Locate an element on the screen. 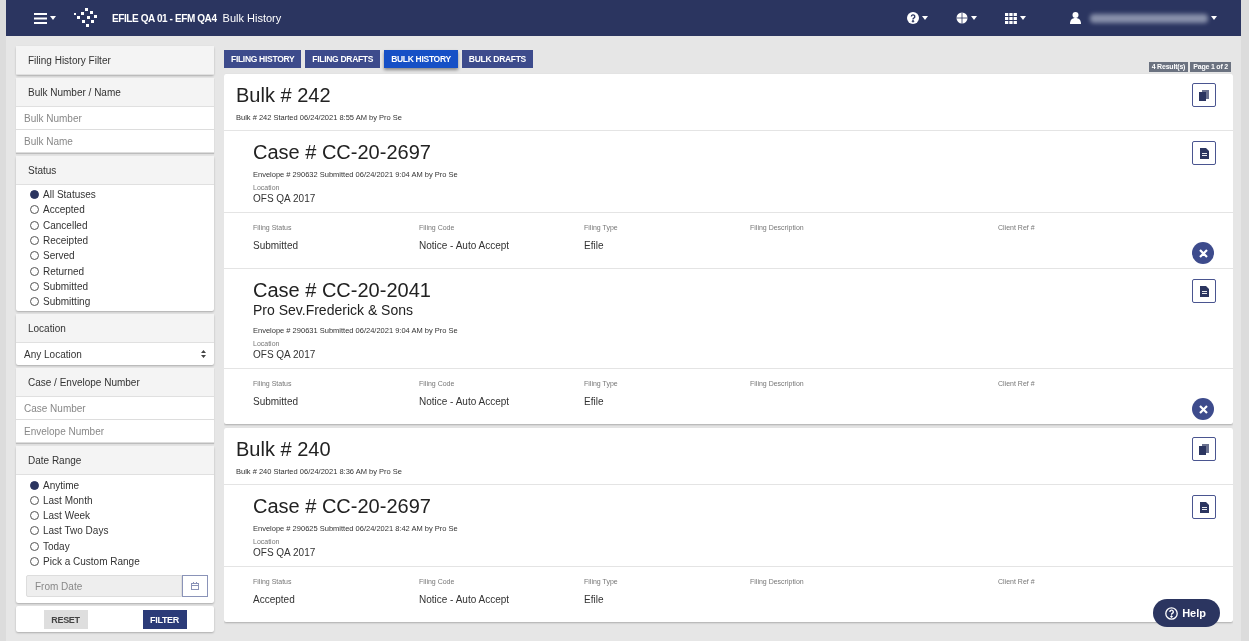 The width and height of the screenshot is (1249, 641). language-menu-button is located at coordinates (966, 18).